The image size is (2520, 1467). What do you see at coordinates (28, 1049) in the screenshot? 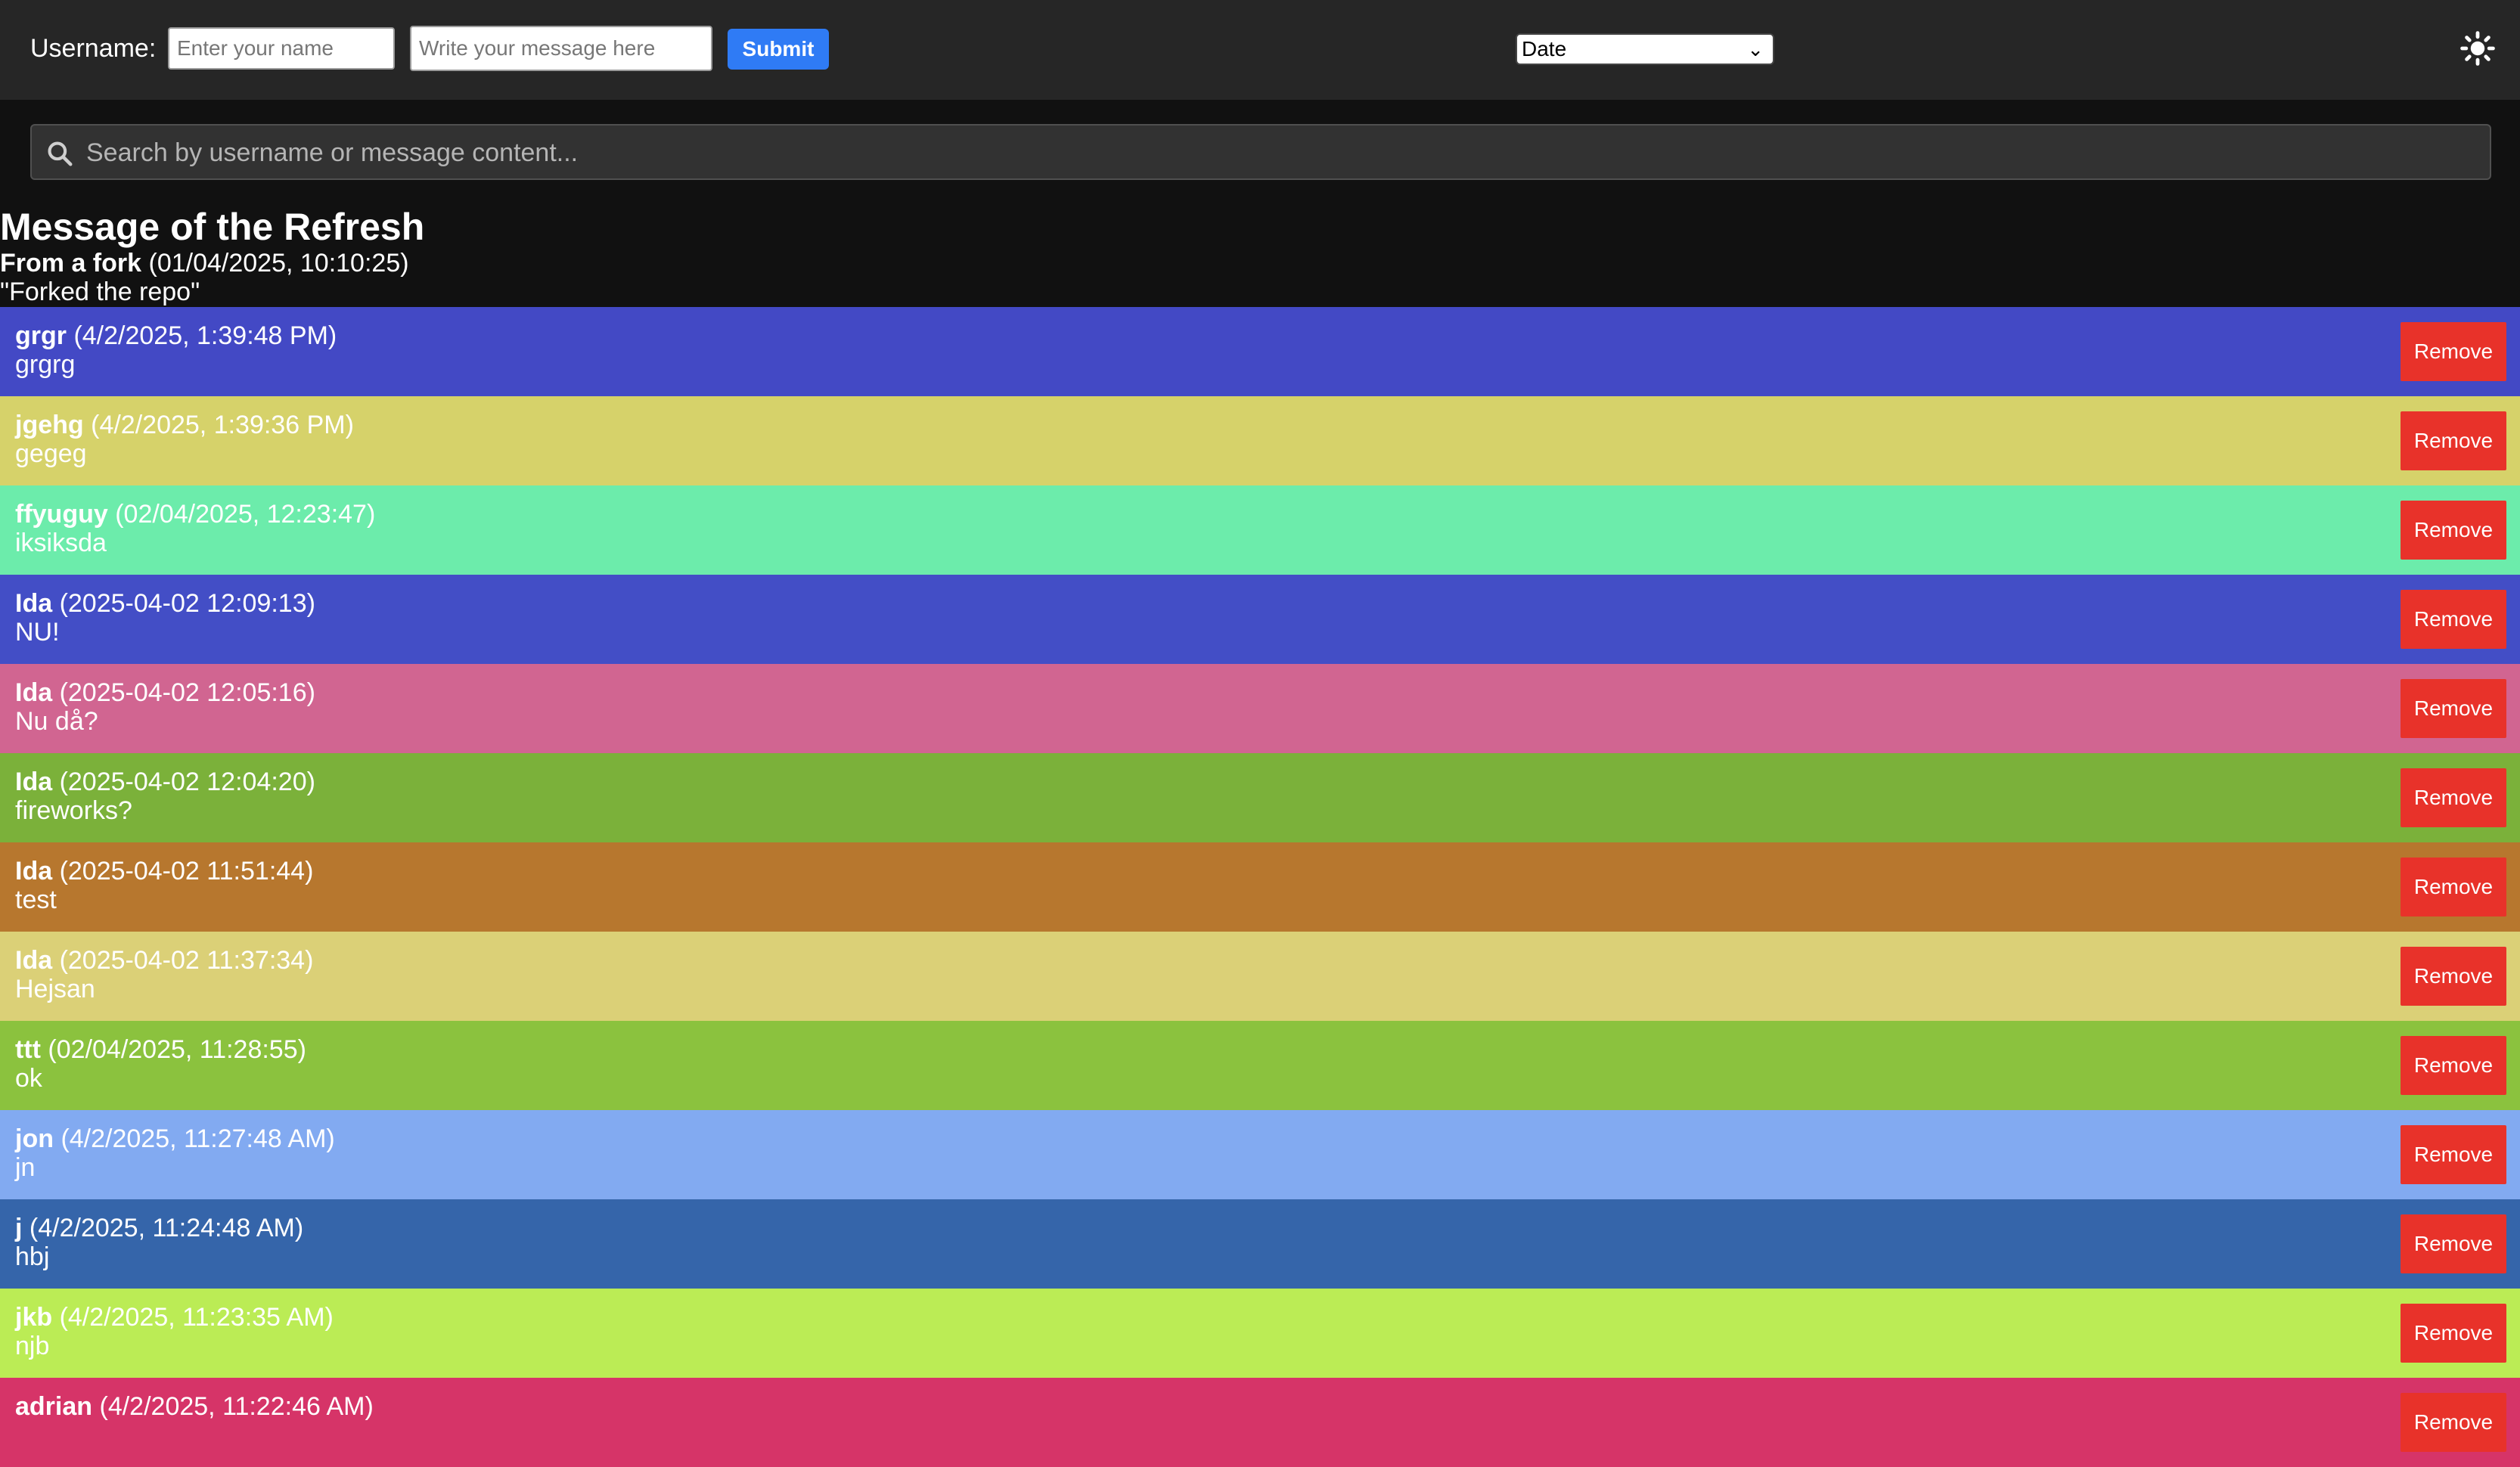
I see `message-username: ttt` at bounding box center [28, 1049].